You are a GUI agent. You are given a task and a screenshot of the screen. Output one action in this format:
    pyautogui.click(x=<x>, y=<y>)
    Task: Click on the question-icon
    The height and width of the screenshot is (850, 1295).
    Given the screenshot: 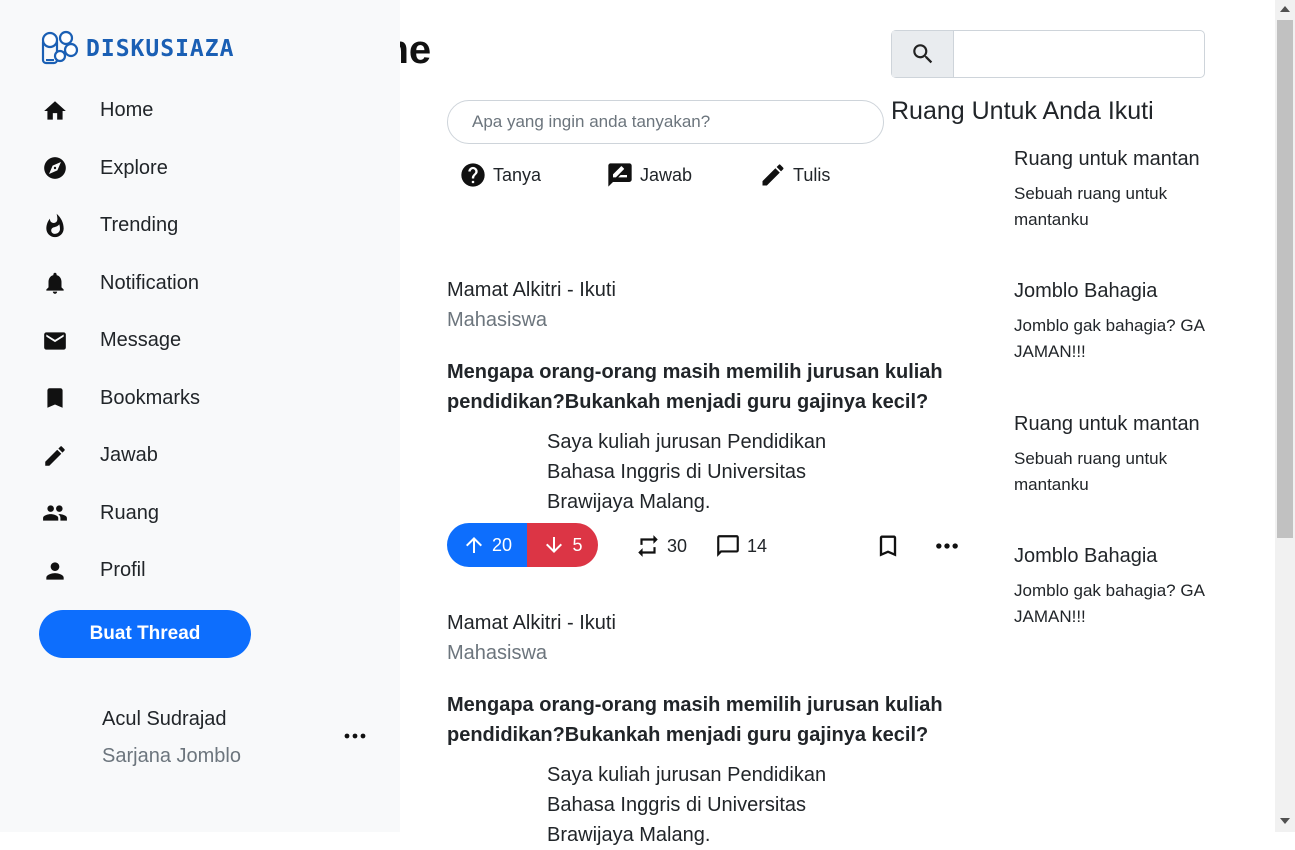 What is the action you would take?
    pyautogui.click(x=473, y=175)
    